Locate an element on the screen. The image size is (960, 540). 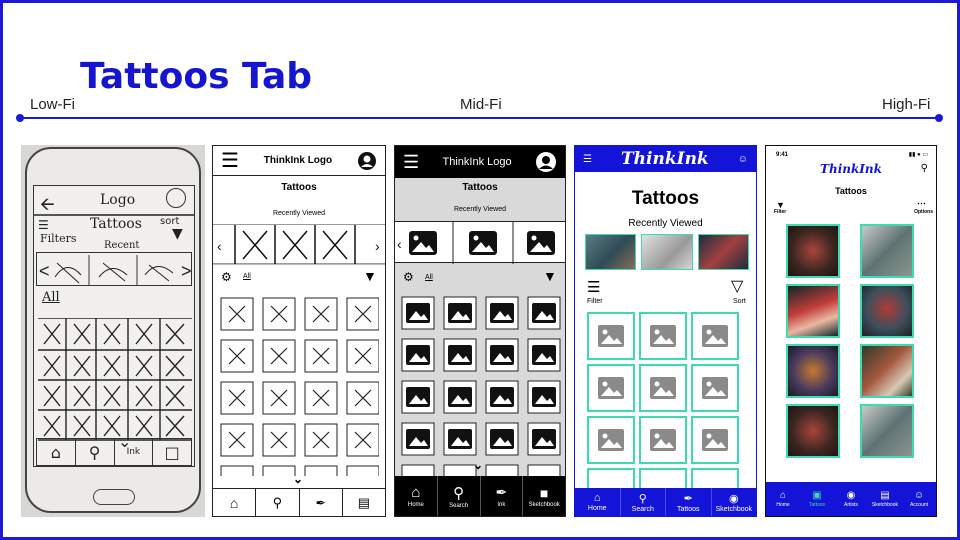
stage-label-hifi: High-Fi is located at coordinates (906, 104).